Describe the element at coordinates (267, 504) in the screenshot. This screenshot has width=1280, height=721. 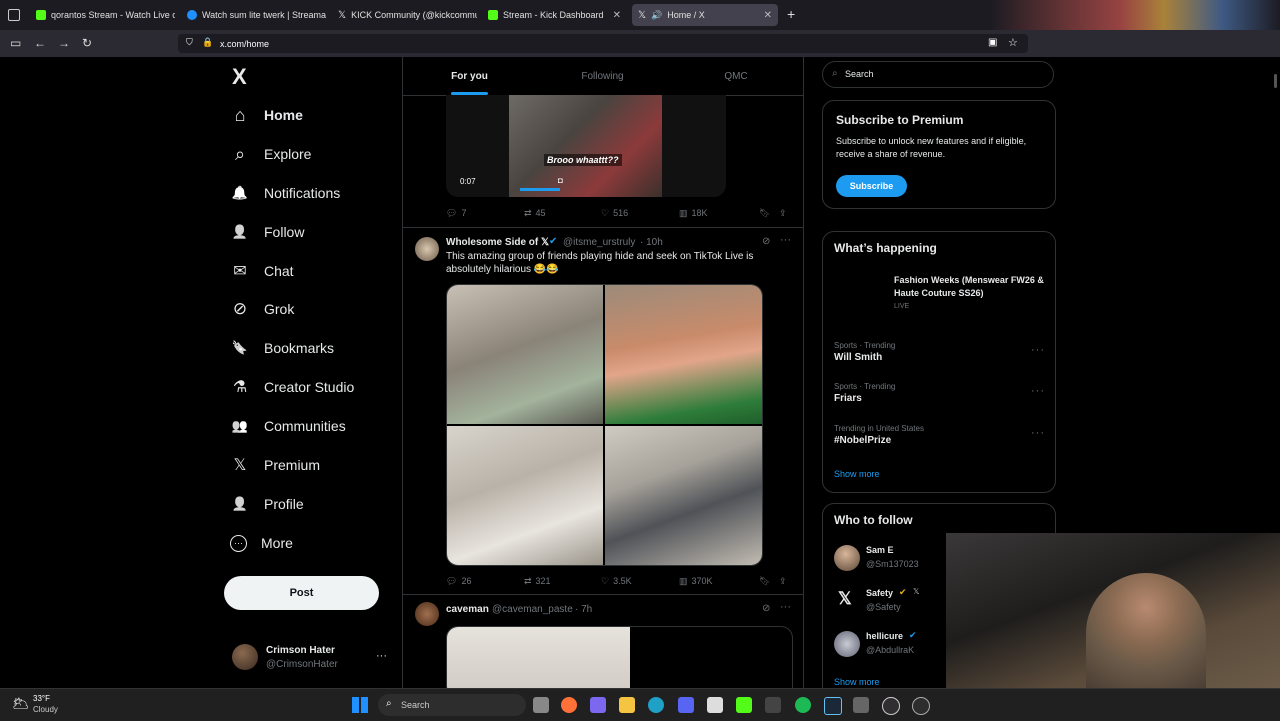
I see `sidebar-item-profile: 👤 Profile` at that location.